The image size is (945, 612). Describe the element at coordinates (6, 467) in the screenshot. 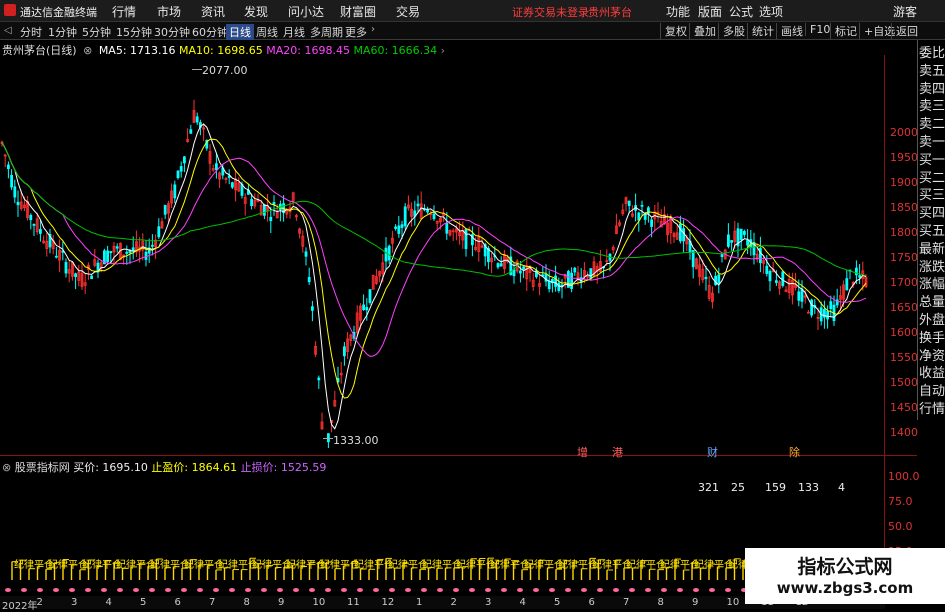

I see `settings-icon: ⊗` at that location.